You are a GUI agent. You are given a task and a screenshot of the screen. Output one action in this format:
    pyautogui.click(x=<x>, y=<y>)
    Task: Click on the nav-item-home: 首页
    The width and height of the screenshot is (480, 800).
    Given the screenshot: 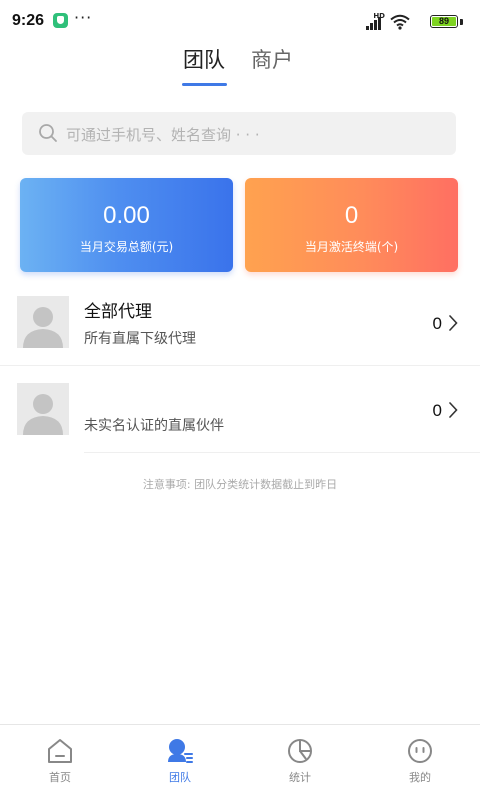 What is the action you would take?
    pyautogui.click(x=60, y=762)
    